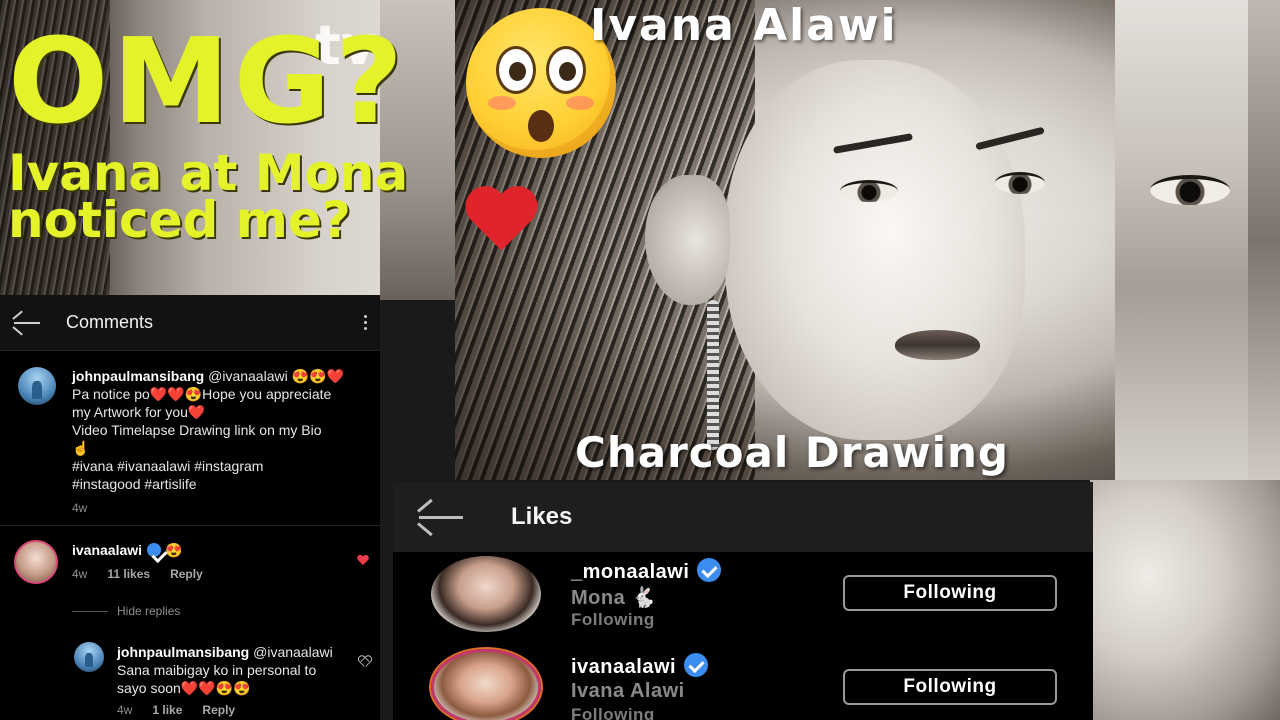 This screenshot has height=720, width=1280. I want to click on reply-likes-count: 1 like, so click(167, 710).